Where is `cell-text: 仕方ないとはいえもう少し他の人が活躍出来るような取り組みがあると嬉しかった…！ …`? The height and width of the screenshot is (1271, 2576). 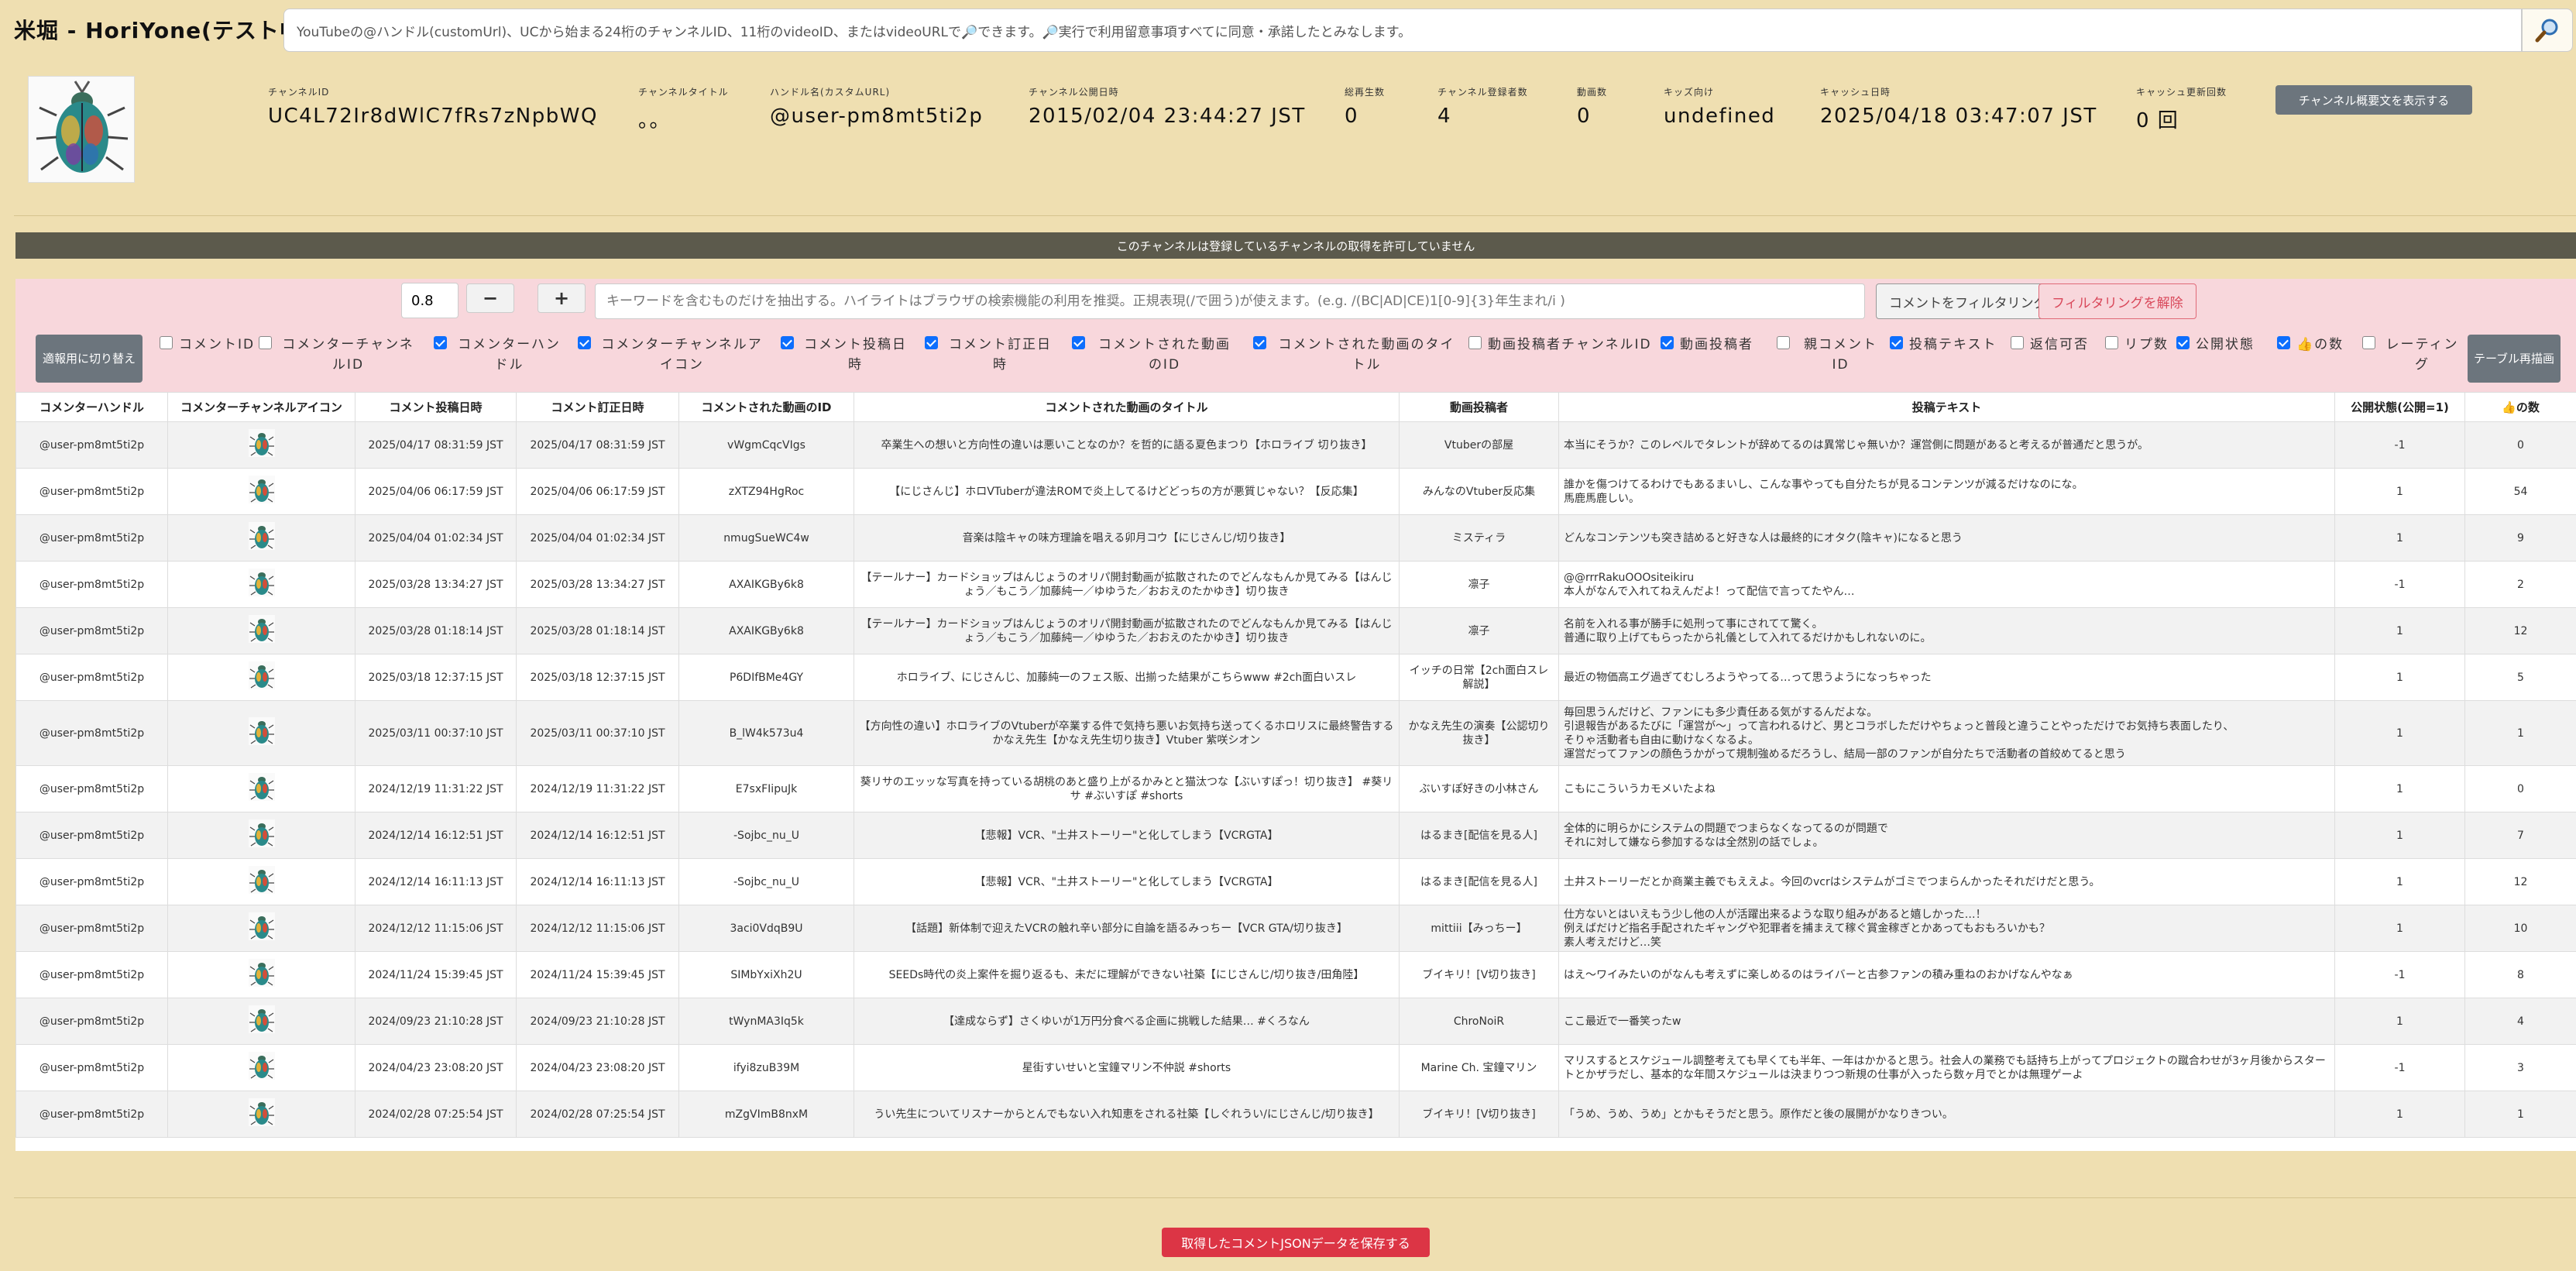
cell-text: 仕方ないとはいえもう少し他の人が活躍出来るような取り組みがあると嬉しかった…！ … is located at coordinates (1946, 928).